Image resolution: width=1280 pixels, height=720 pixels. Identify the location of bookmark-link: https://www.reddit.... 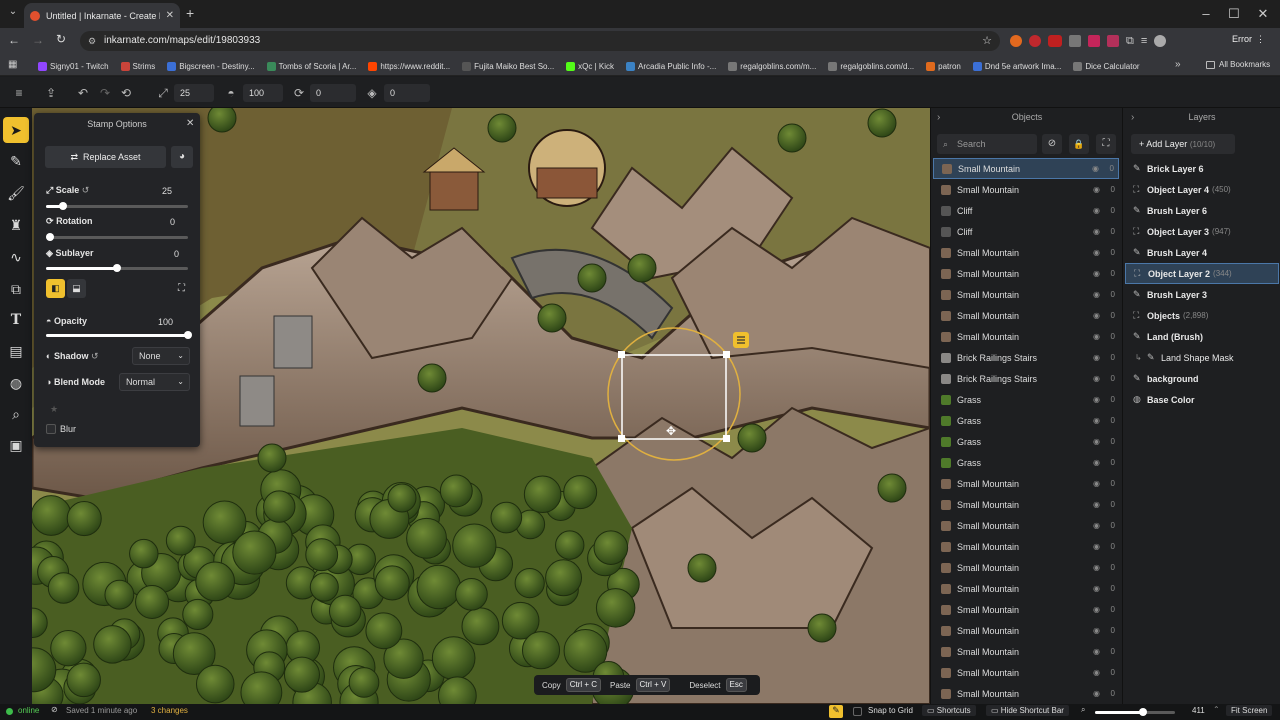
(409, 66).